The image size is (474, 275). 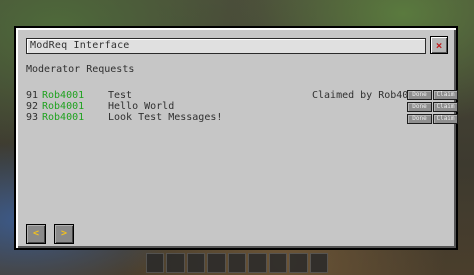 I want to click on chevron-right-icon: >, so click(x=64, y=233).